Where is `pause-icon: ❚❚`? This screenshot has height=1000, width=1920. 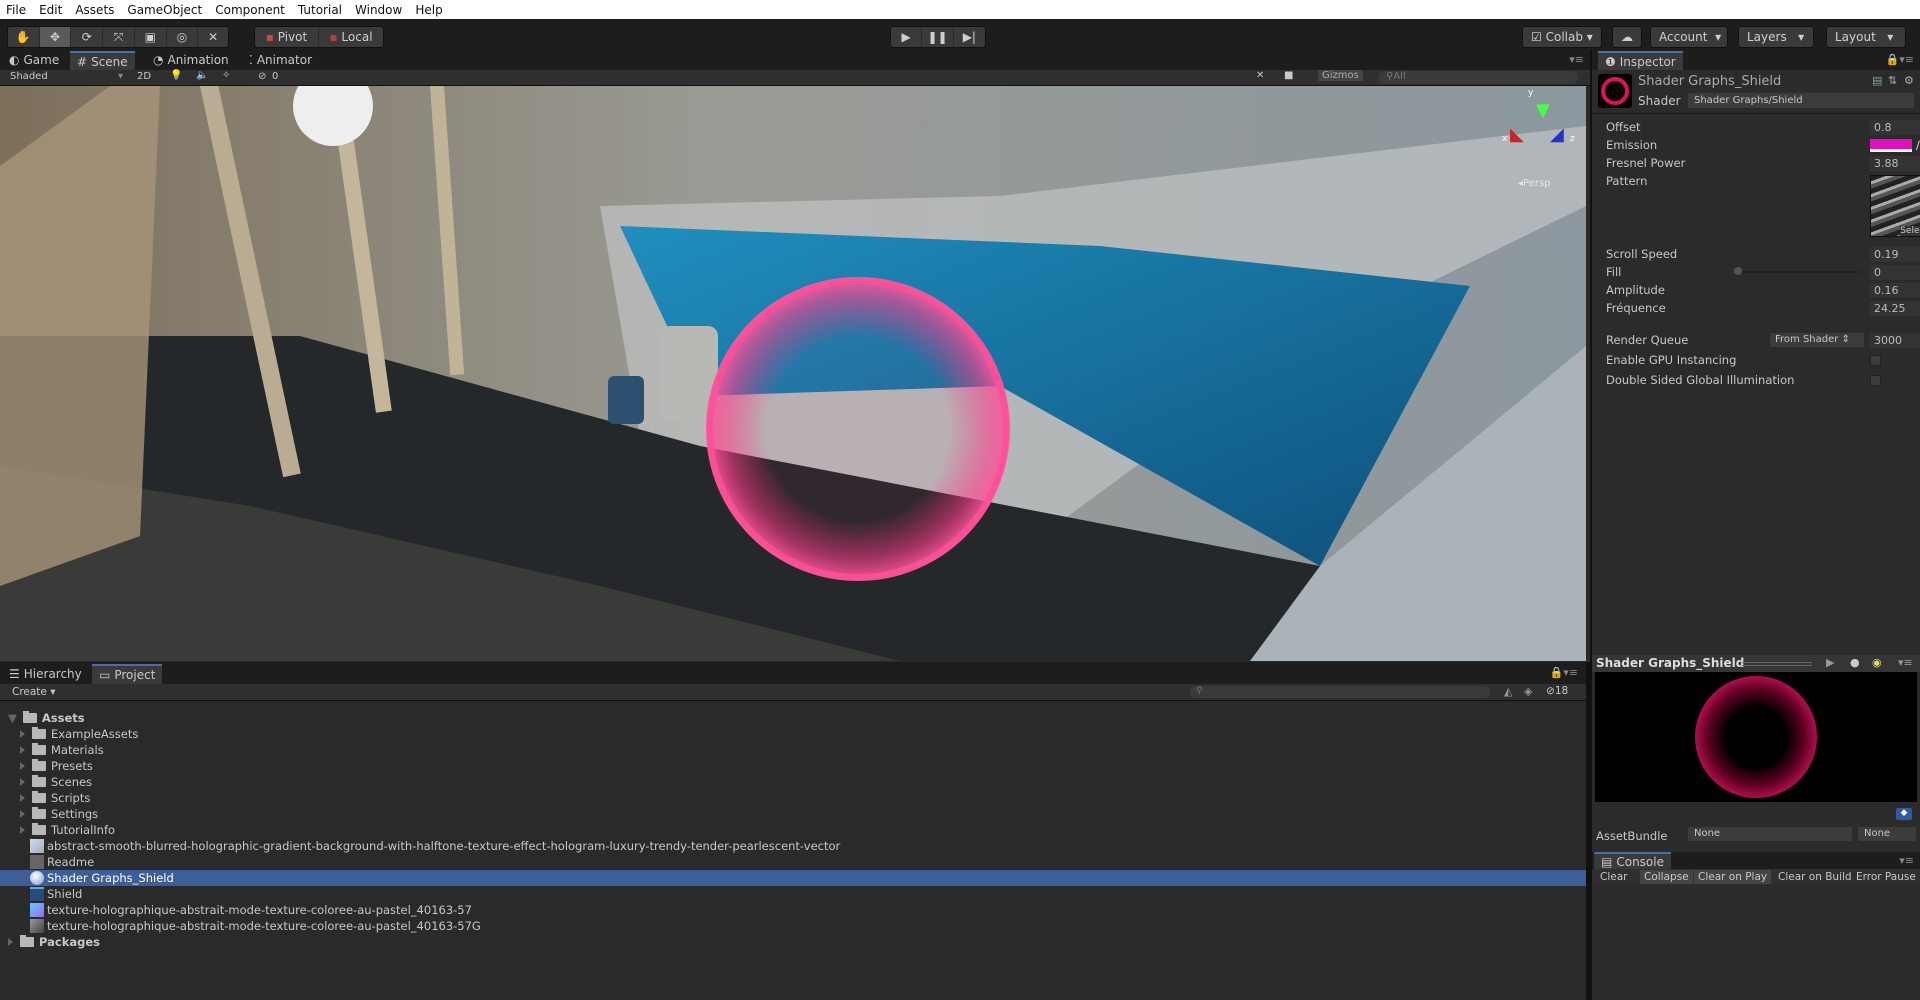
pause-icon: ❚❚ is located at coordinates (938, 37).